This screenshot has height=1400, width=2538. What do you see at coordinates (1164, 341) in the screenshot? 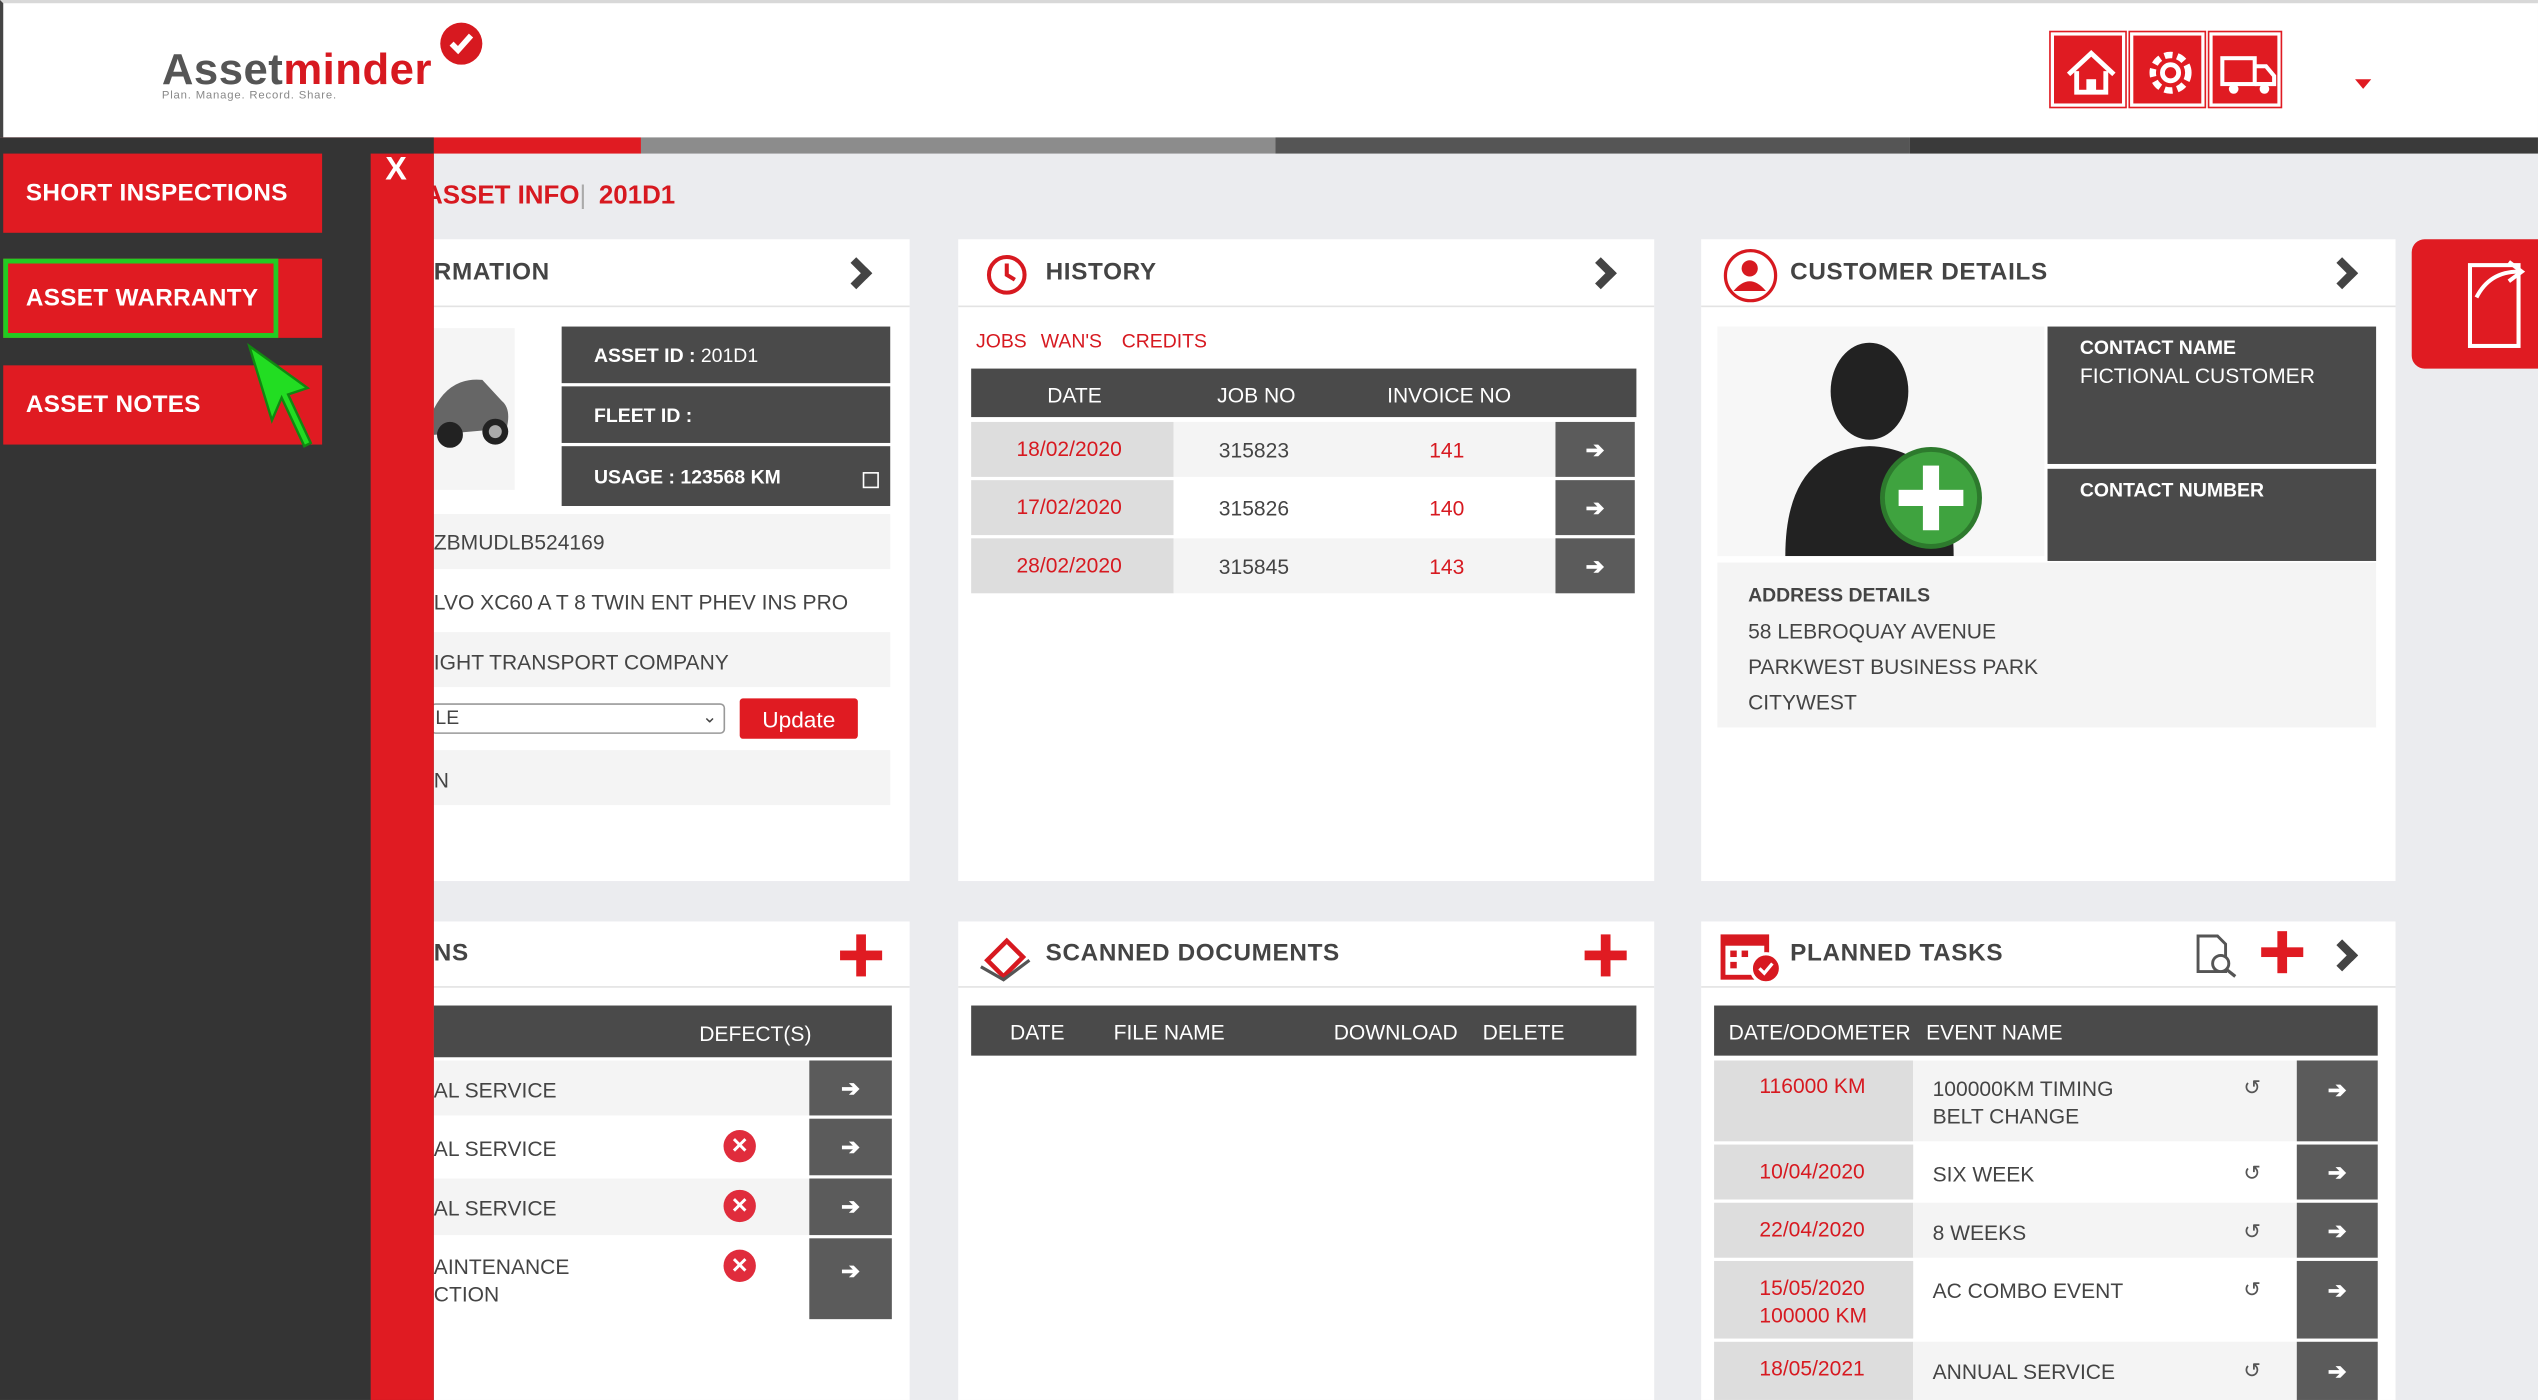
I see `tab-credits: CREDITS` at bounding box center [1164, 341].